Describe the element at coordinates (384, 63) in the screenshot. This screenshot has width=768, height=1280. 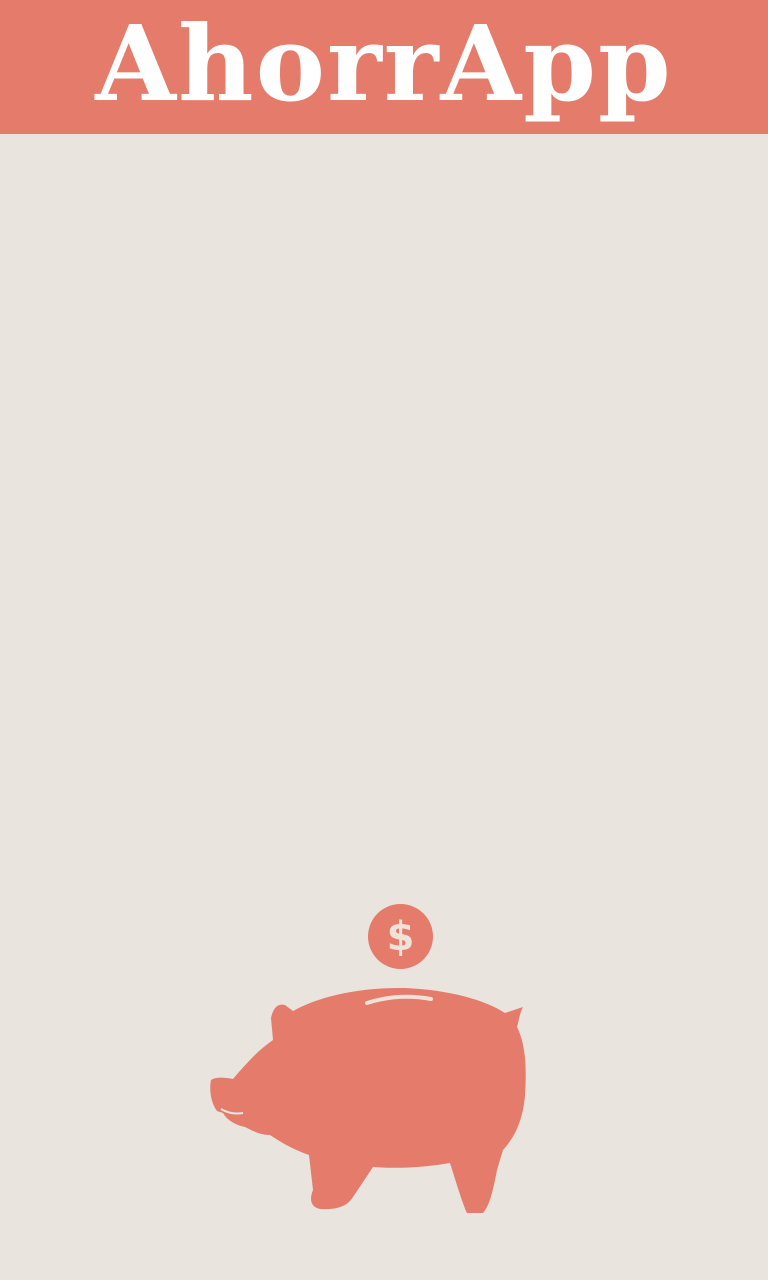
I see `app-title: AhorrApp` at that location.